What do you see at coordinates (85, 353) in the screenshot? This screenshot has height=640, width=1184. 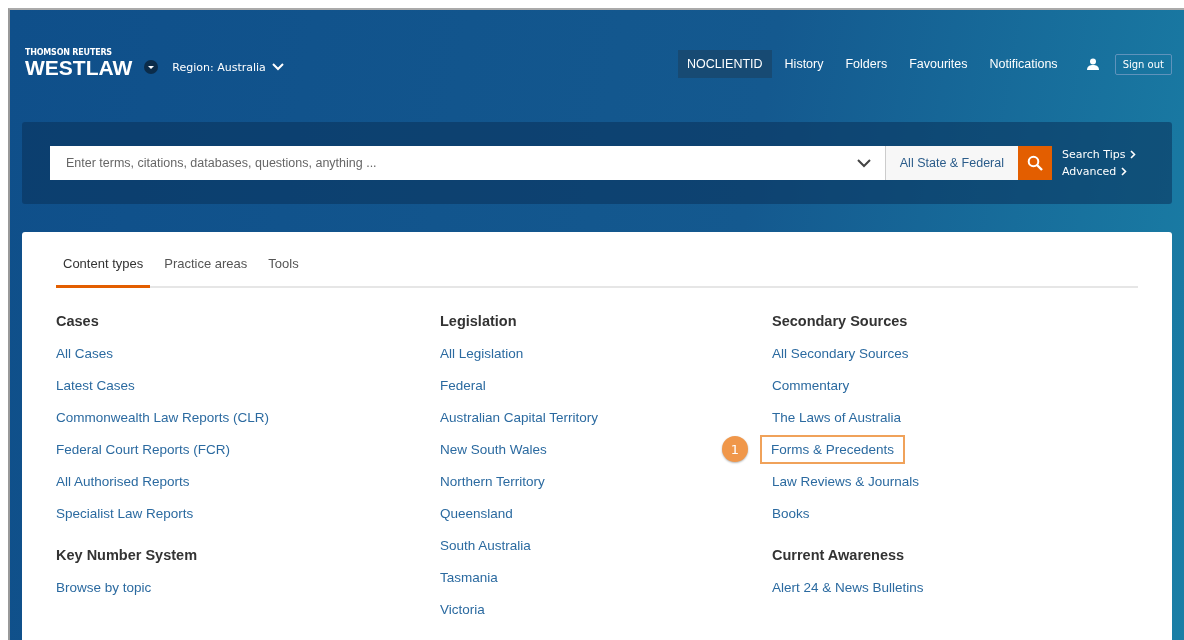 I see `content-link: All Cases` at bounding box center [85, 353].